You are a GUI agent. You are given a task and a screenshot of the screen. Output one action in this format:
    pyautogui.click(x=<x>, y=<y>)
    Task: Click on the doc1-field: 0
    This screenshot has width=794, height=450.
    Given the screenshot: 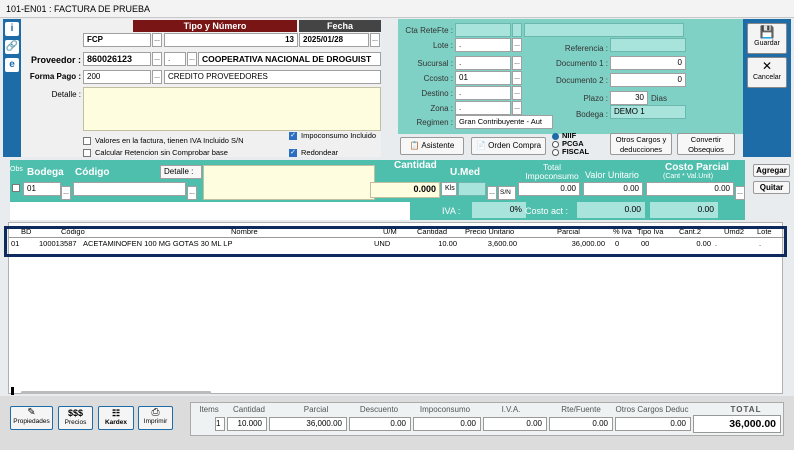 What is the action you would take?
    pyautogui.click(x=648, y=63)
    